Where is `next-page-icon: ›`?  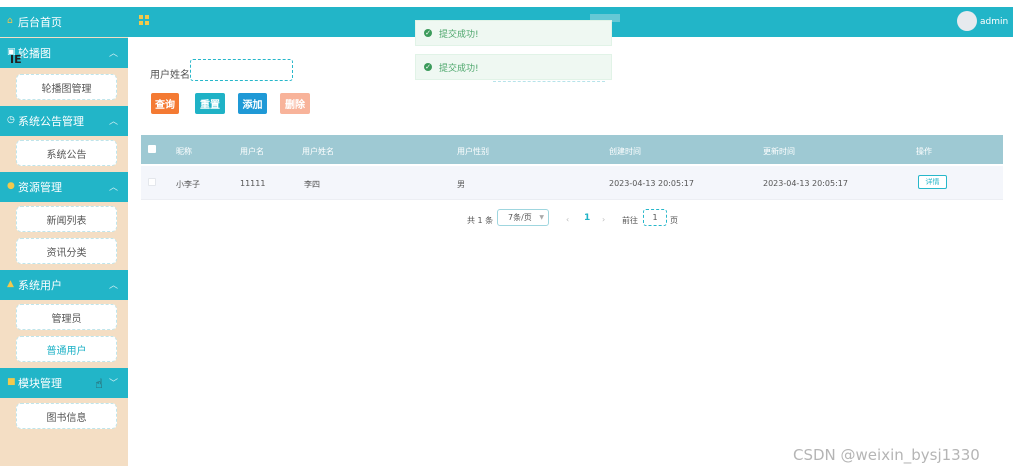
next-page-icon: › is located at coordinates (603, 219).